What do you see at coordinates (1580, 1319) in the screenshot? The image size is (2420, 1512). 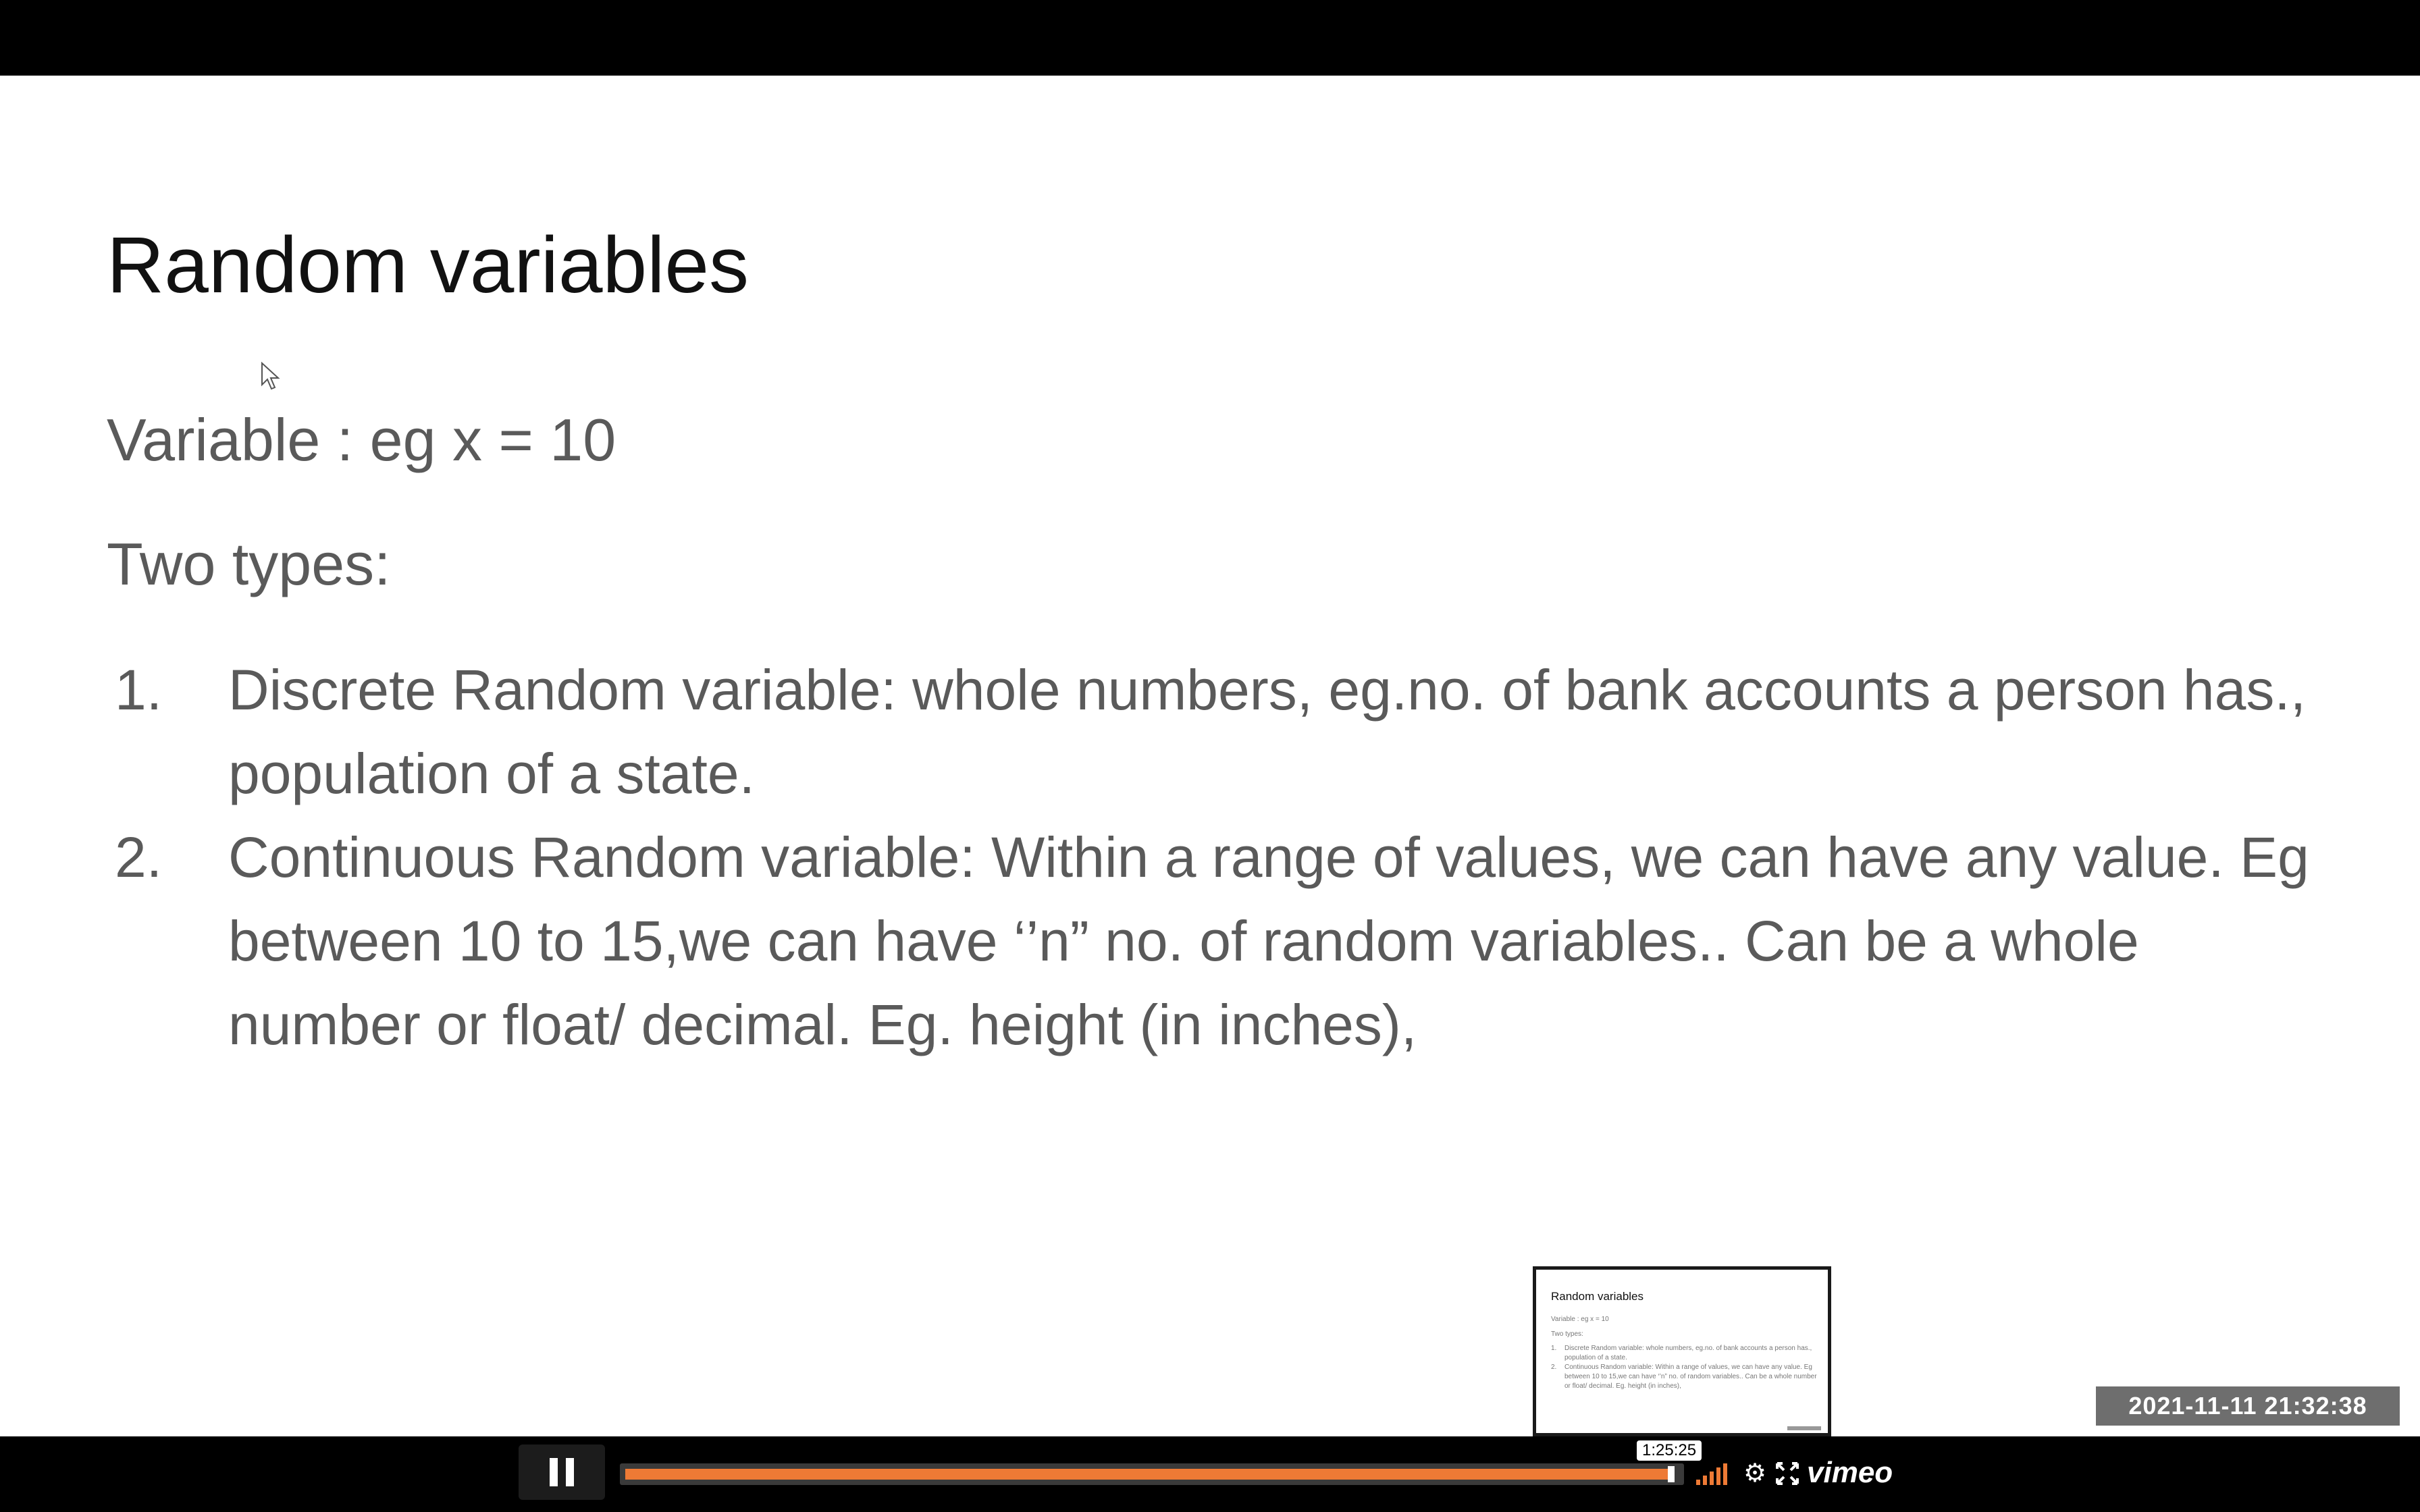 I see `thumbnail-variable-line: Variable : eg x = 10` at bounding box center [1580, 1319].